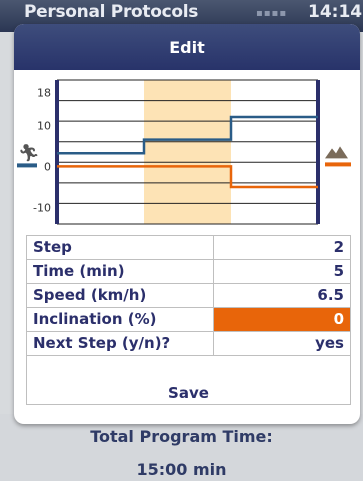 The image size is (363, 481). I want to click on app-title: Personal Protocols, so click(111, 12).